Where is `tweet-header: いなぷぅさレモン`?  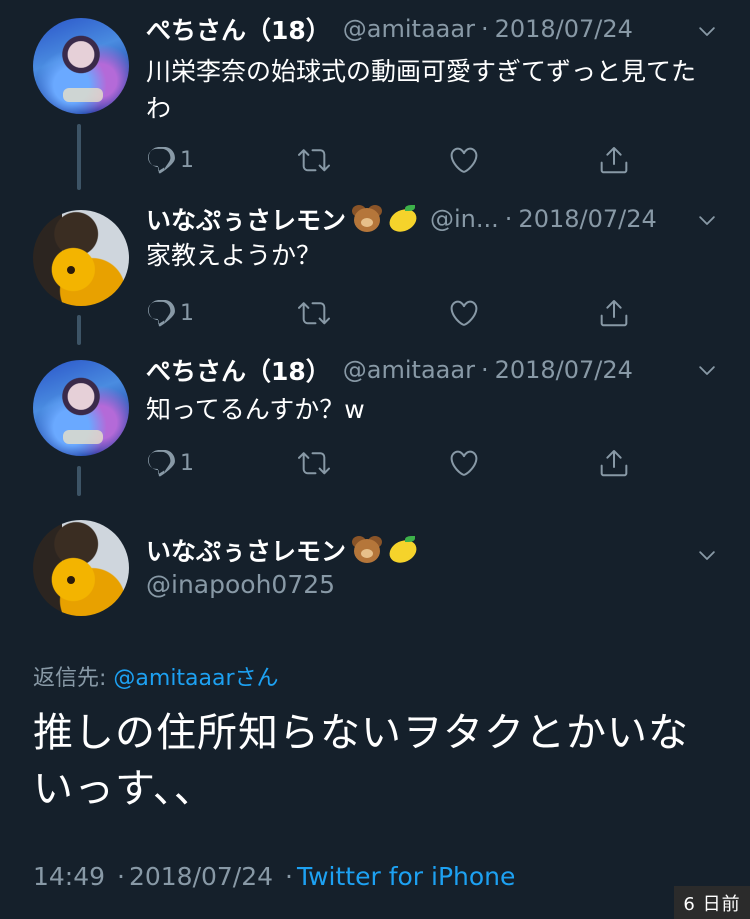
tweet-header: いなぷぅさレモン is located at coordinates (413, 550).